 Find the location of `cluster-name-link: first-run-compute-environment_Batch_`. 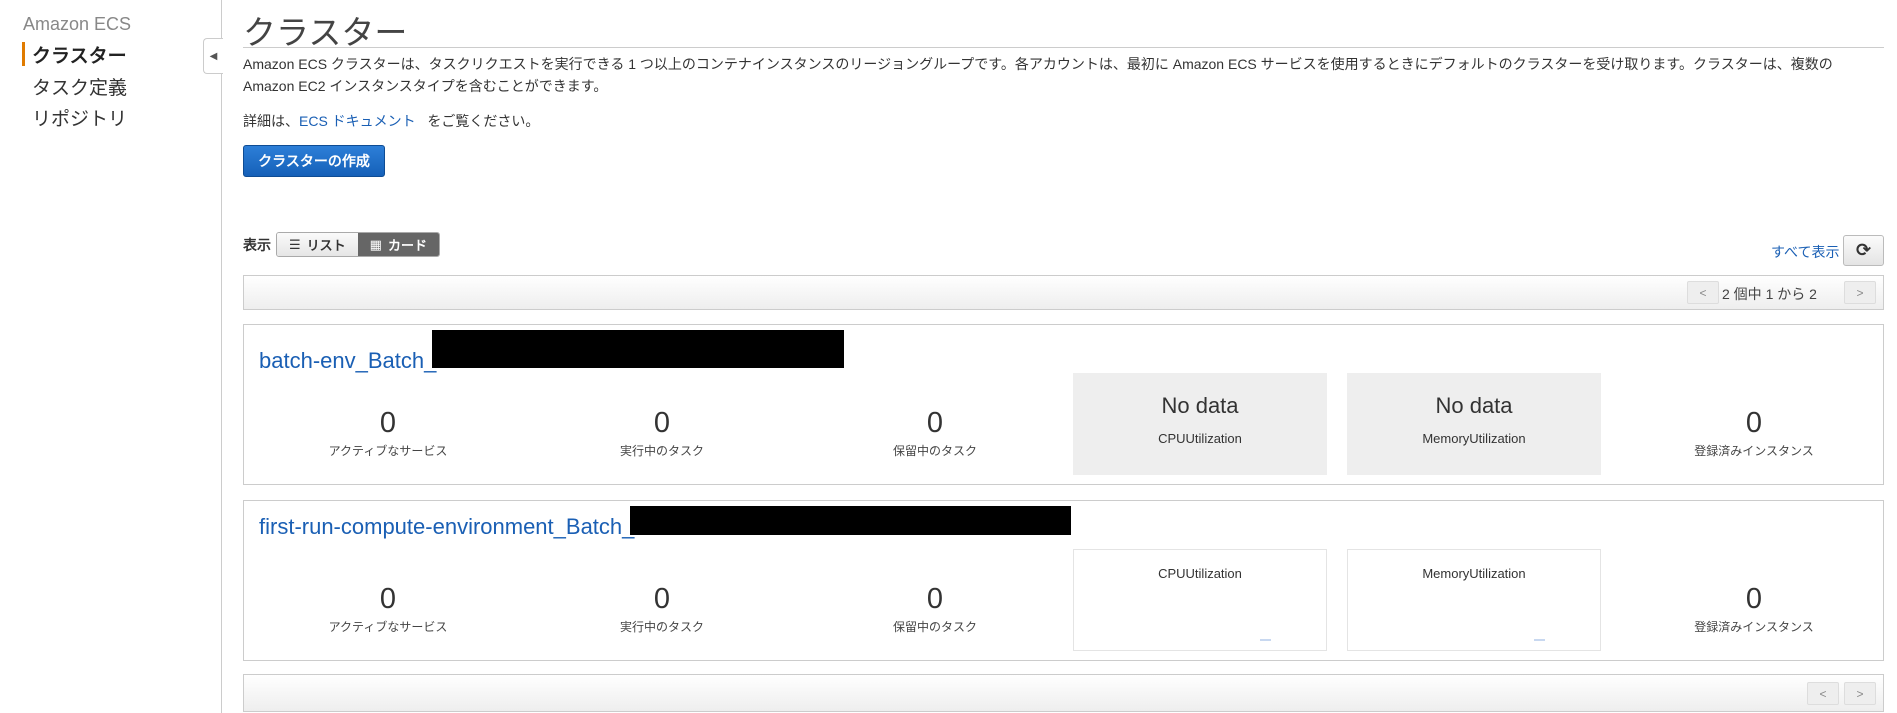

cluster-name-link: first-run-compute-environment_Batch_ is located at coordinates (446, 527).